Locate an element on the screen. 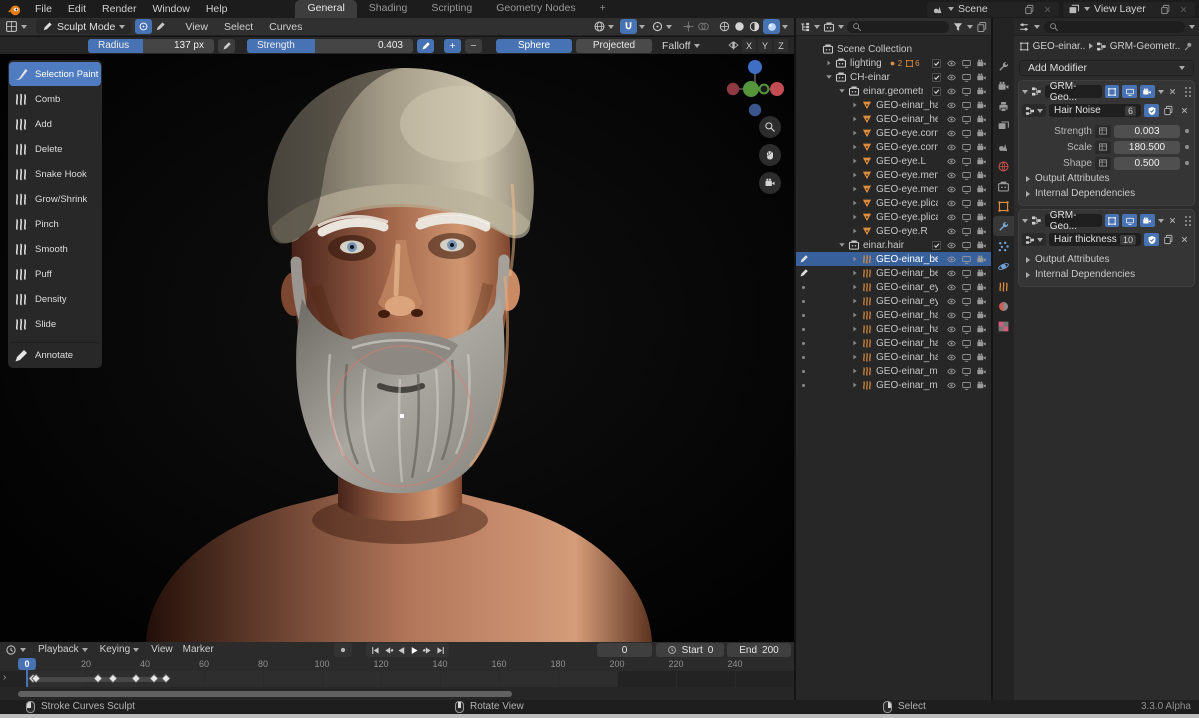  new-view-layer-icon is located at coordinates (1165, 9).